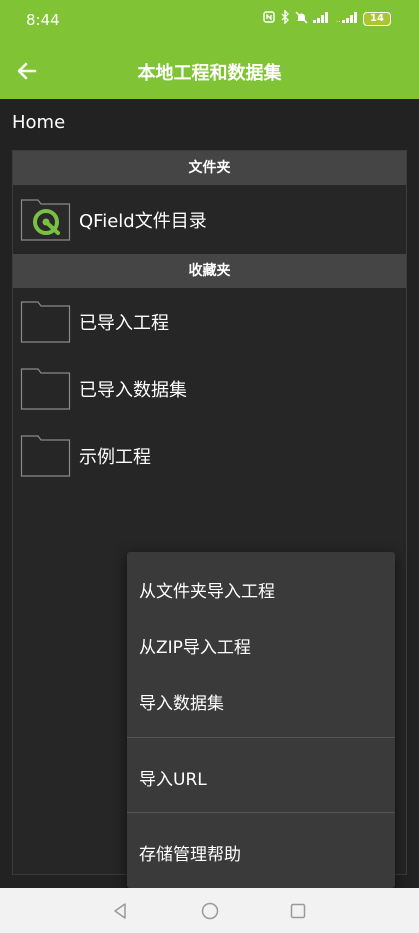 This screenshot has height=933, width=419. Describe the element at coordinates (115, 457) in the screenshot. I see `list-item-label: 示例工程` at that location.